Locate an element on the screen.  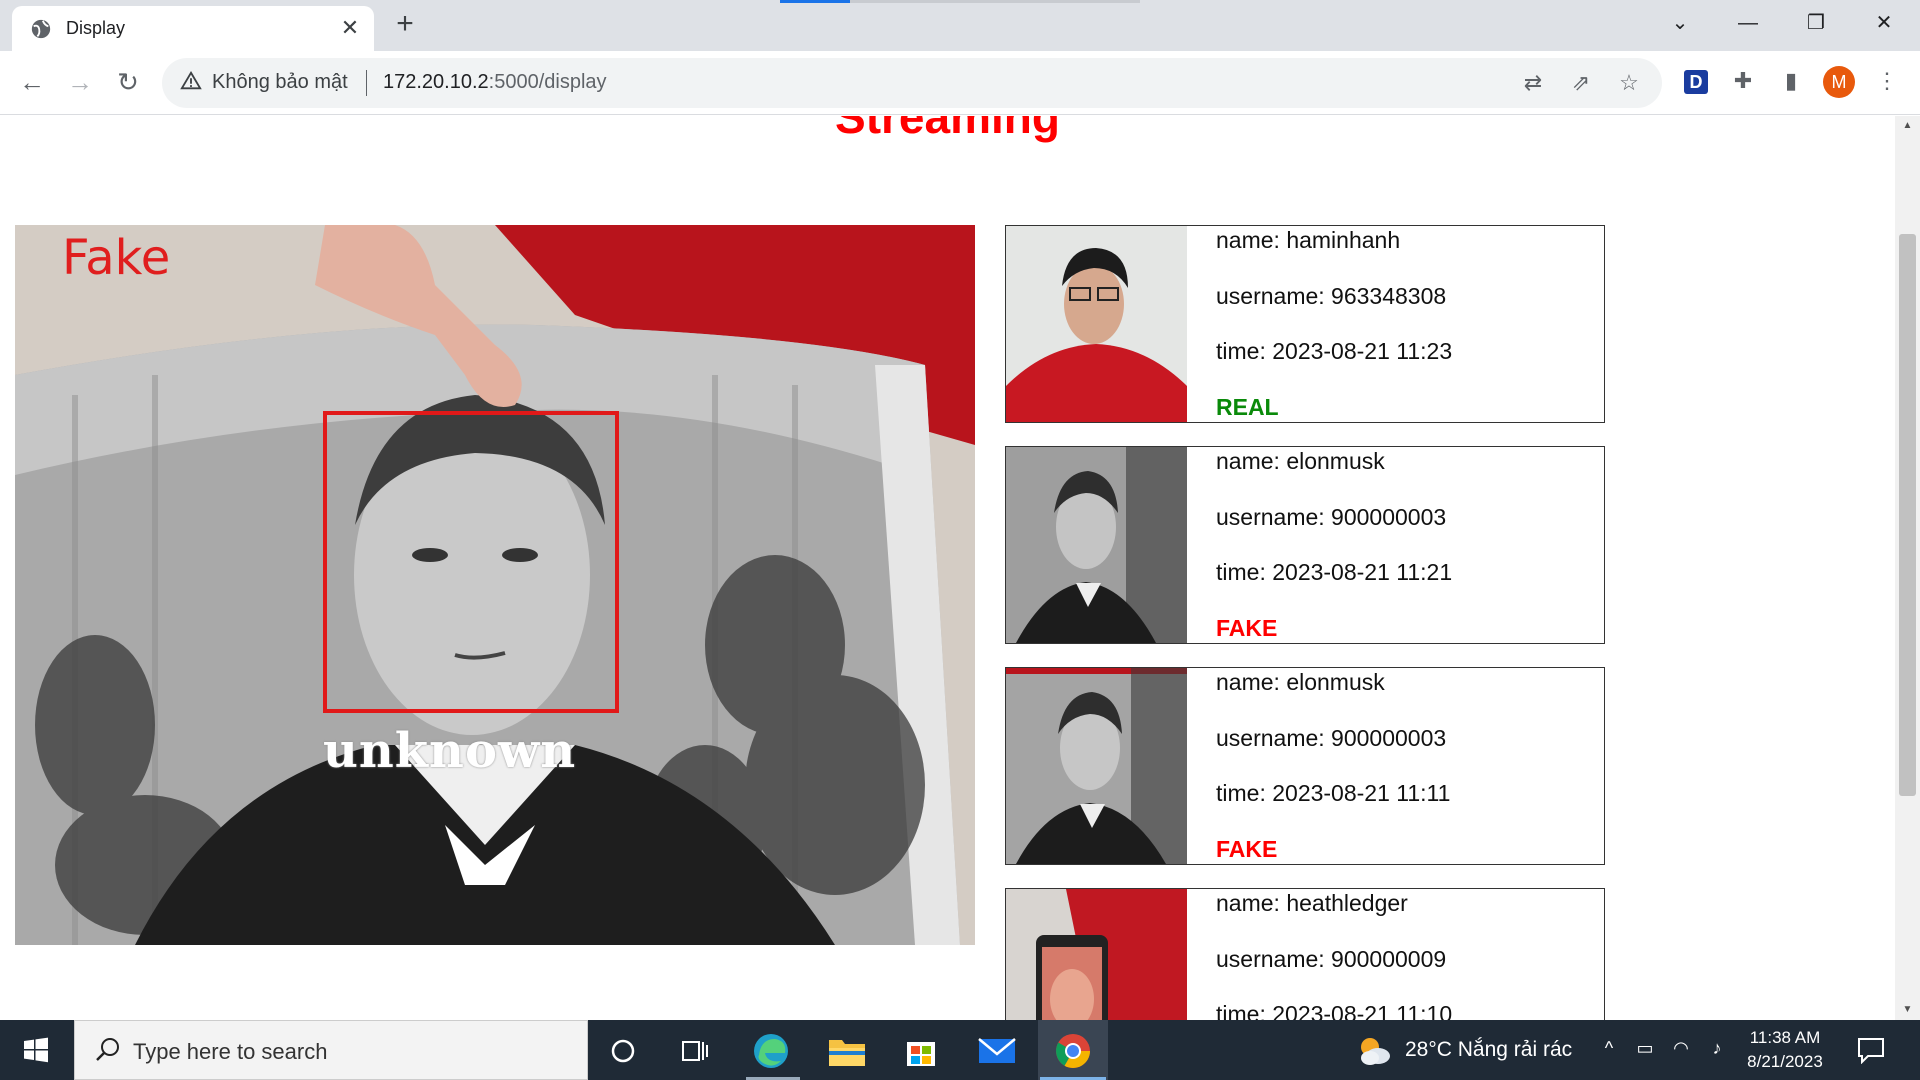
history-username: username: 900000009 is located at coordinates (1331, 958).